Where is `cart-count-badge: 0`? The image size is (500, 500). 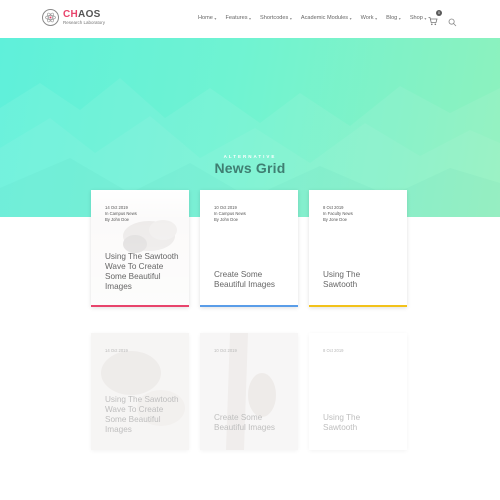
cart-count-badge: 0 is located at coordinates (439, 13).